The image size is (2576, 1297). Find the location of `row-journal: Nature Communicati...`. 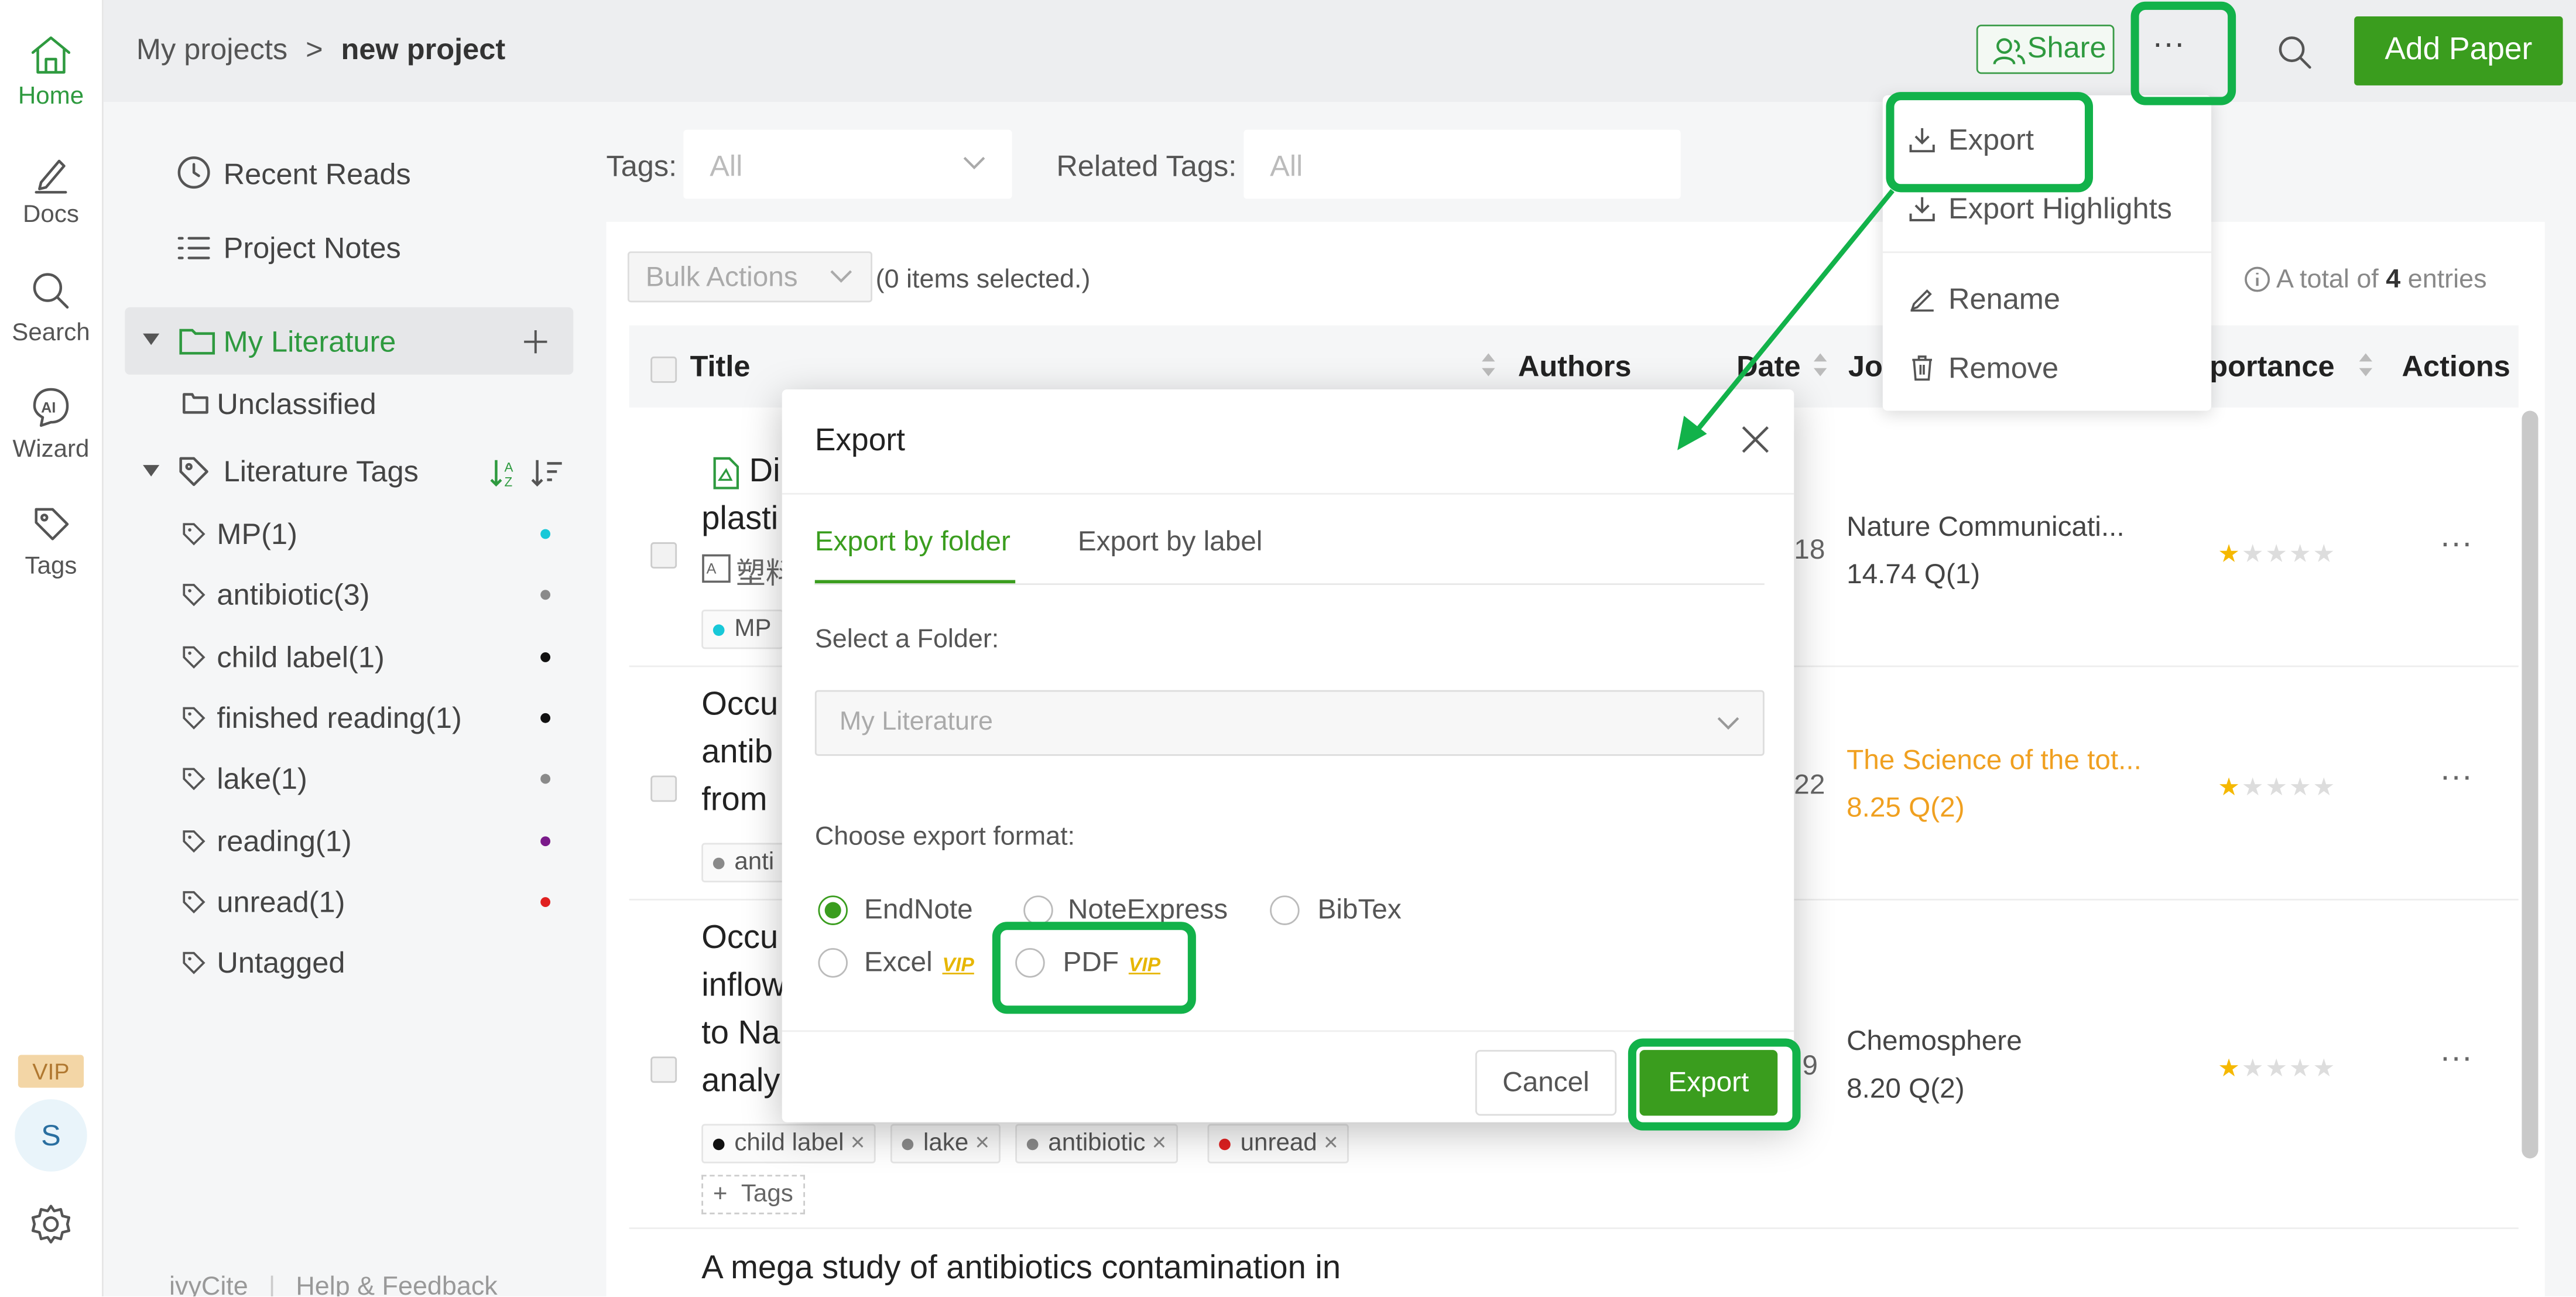

row-journal: Nature Communicati... is located at coordinates (1986, 527).